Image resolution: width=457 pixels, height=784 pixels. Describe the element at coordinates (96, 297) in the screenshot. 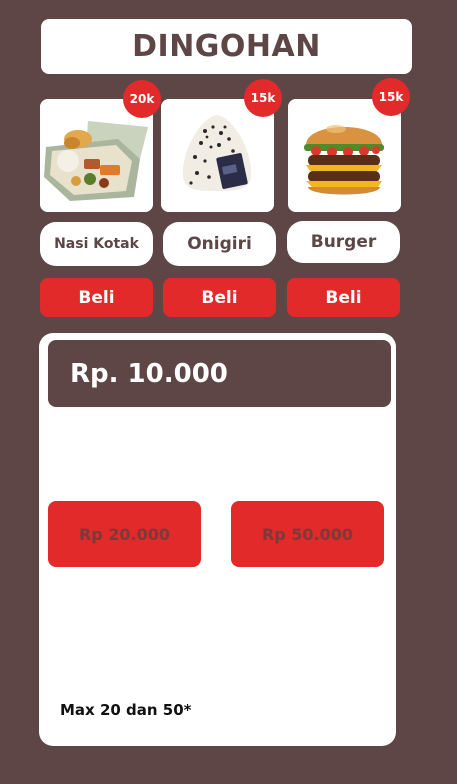

I see `buy-button-nasi-kotak: Beli` at that location.